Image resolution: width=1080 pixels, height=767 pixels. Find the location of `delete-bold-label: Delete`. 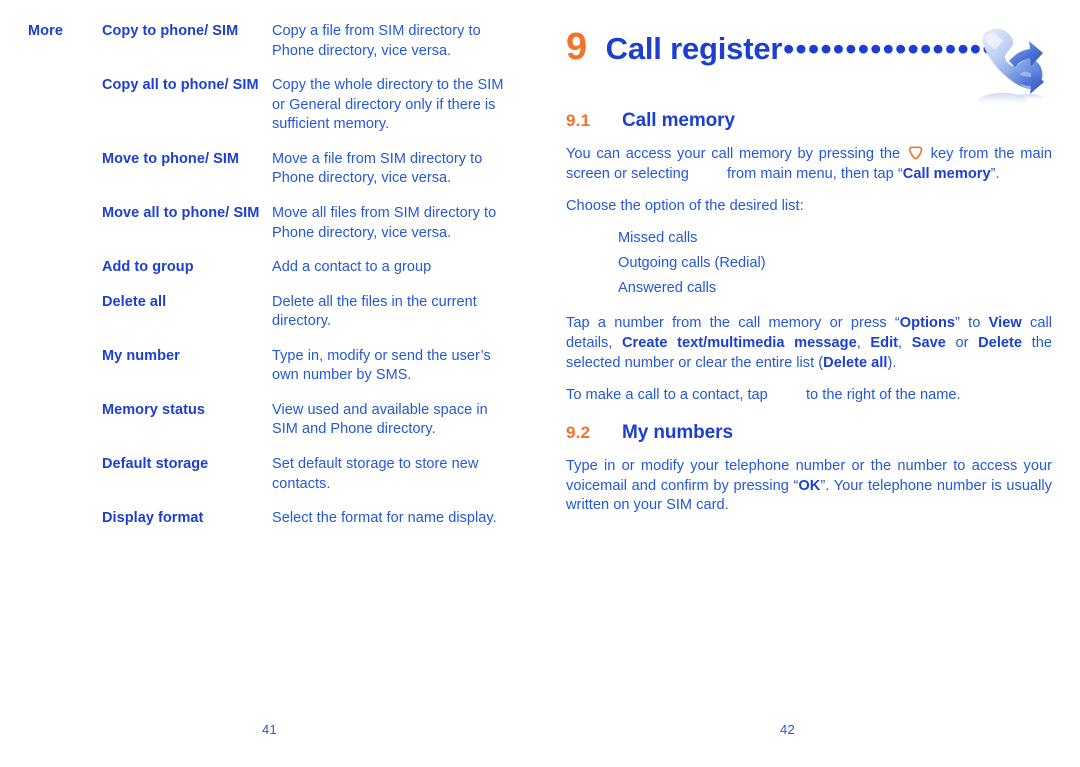

delete-bold-label: Delete is located at coordinates (1000, 343).